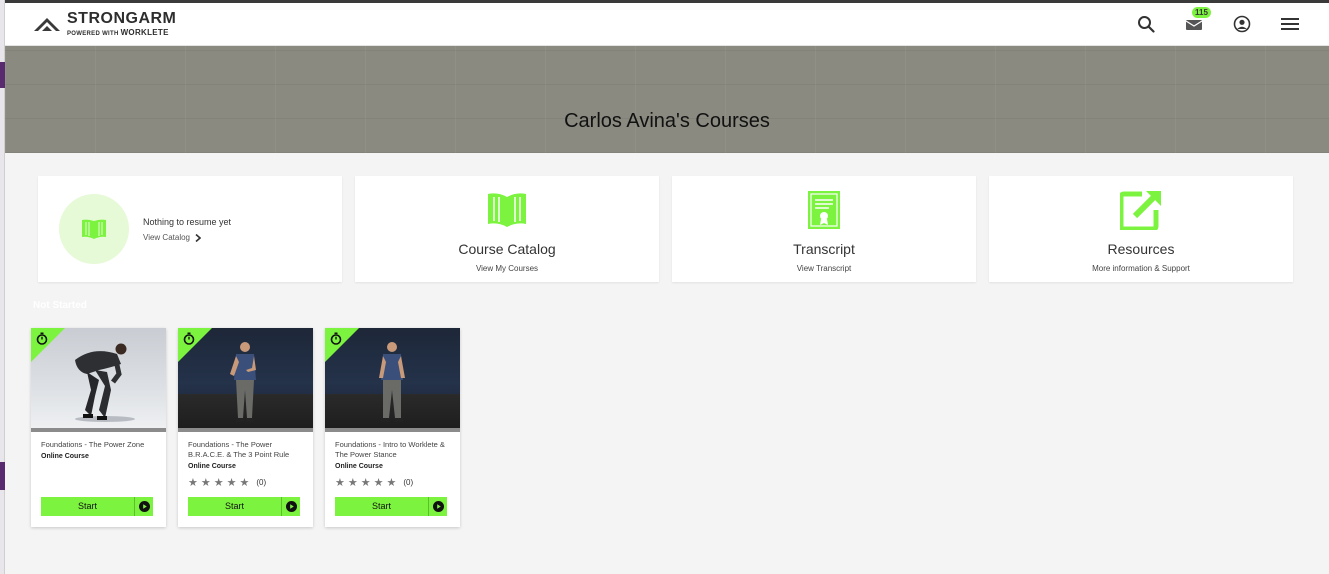  I want to click on resources-tile: Resources More information & Support, so click(1141, 229).